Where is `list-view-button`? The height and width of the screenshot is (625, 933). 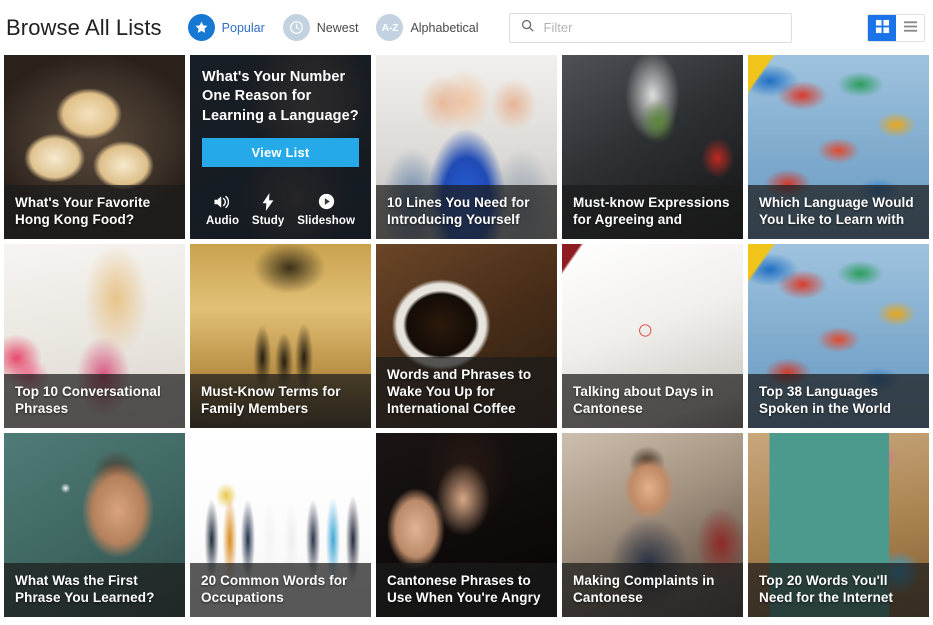 list-view-button is located at coordinates (910, 27).